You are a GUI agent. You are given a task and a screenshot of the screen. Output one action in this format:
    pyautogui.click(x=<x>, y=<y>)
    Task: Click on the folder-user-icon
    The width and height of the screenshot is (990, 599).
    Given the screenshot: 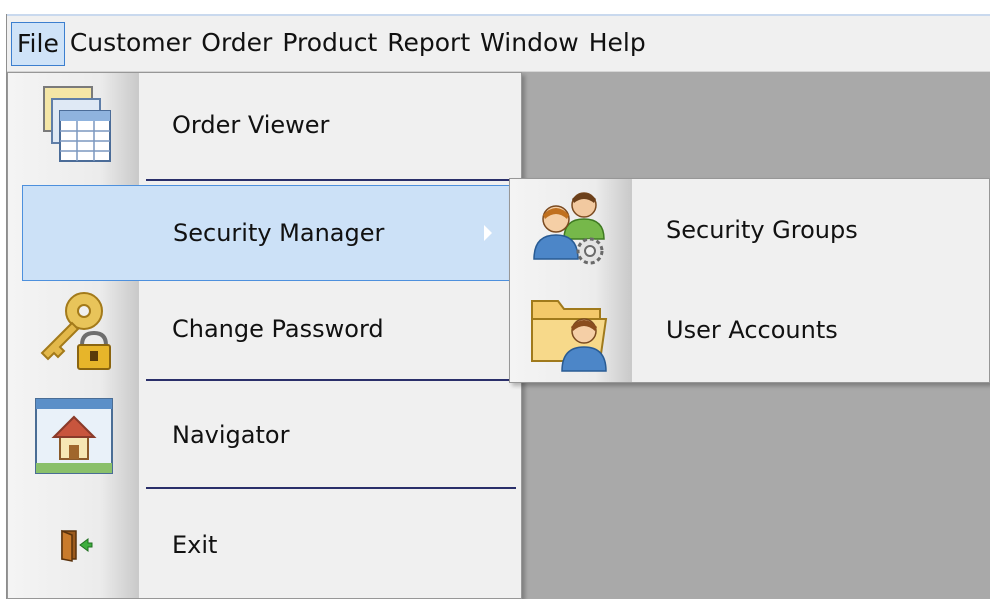 What is the action you would take?
    pyautogui.click(x=571, y=330)
    